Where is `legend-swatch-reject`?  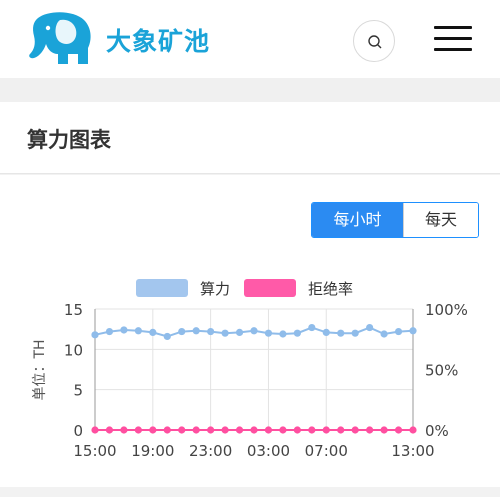 legend-swatch-reject is located at coordinates (270, 288).